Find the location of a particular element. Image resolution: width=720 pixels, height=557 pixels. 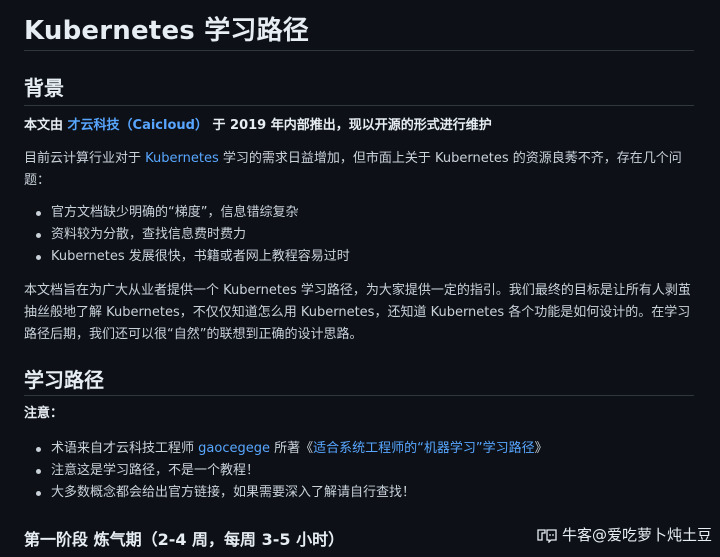

note-prefix: 术语来自才云科技工程师 is located at coordinates (125, 448).